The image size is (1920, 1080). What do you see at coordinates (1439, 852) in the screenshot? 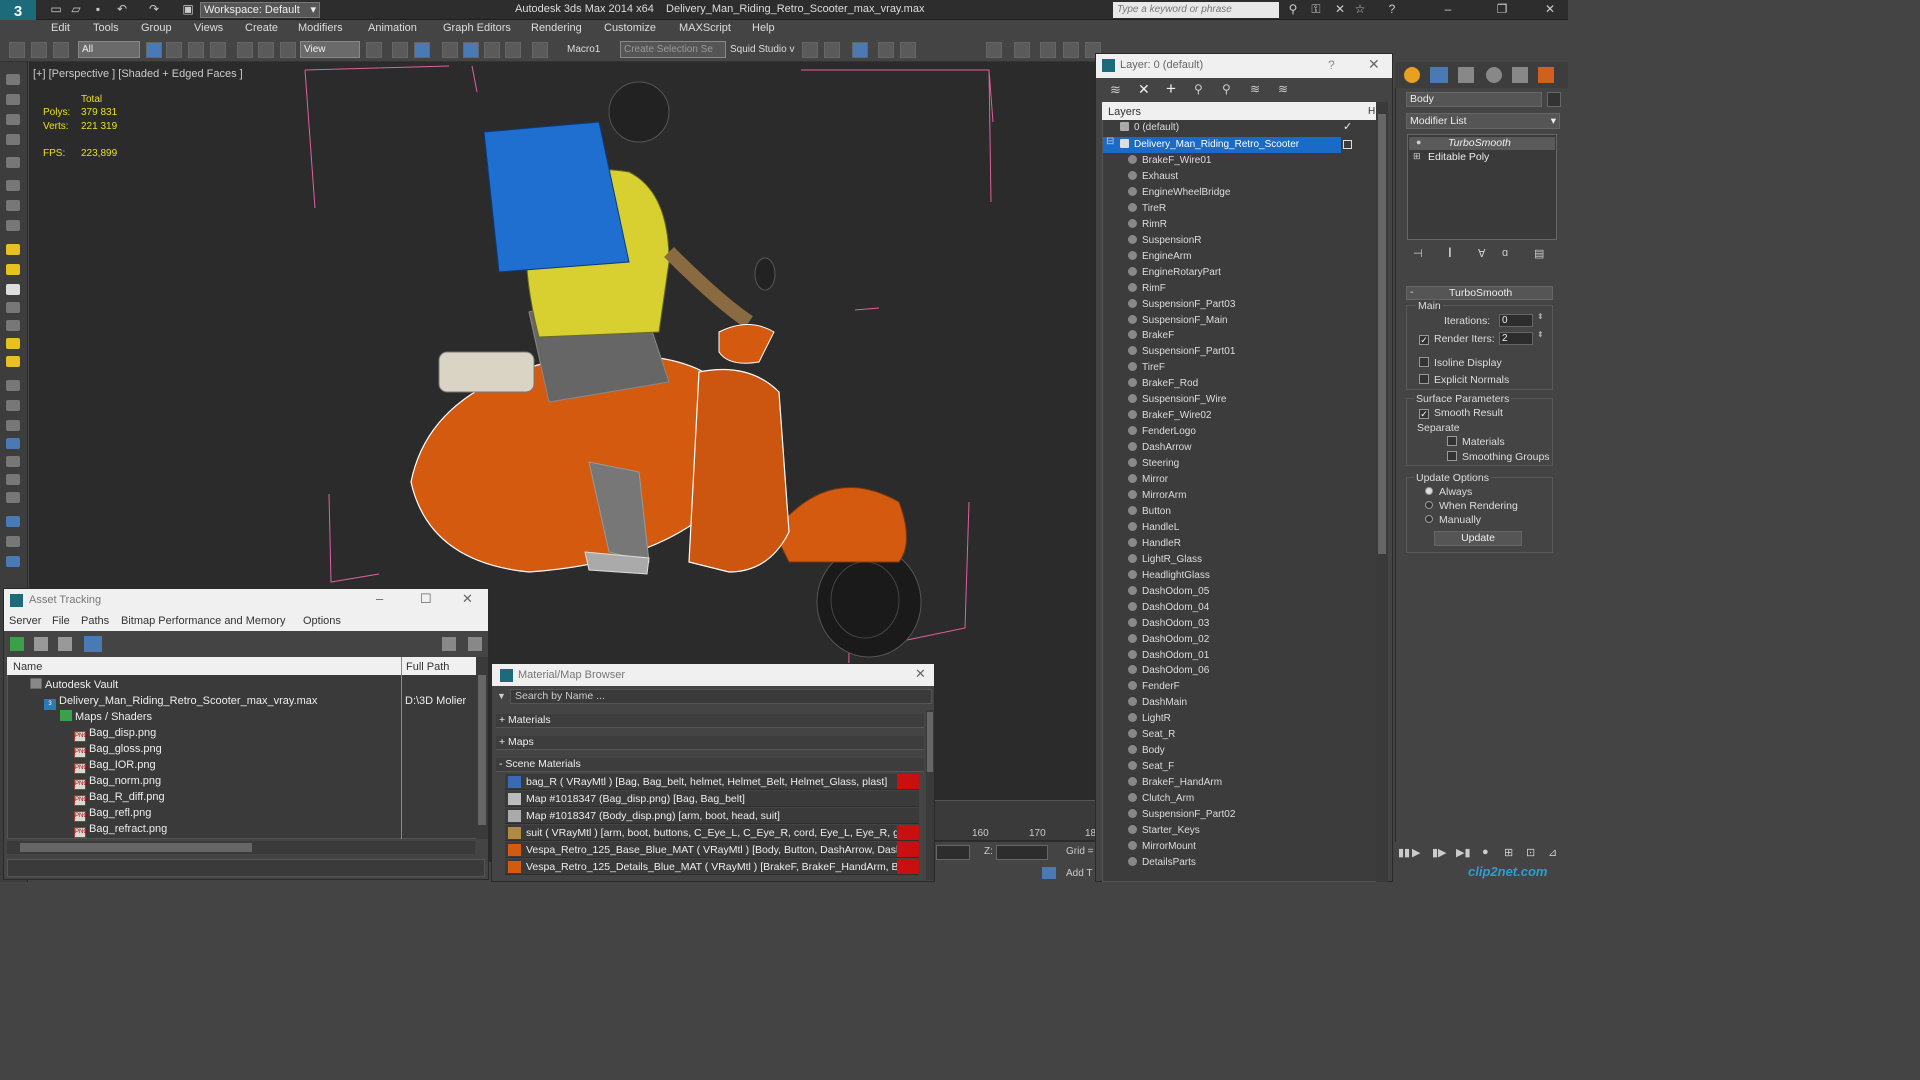
I see `next-frame-icon: ▮▶` at bounding box center [1439, 852].